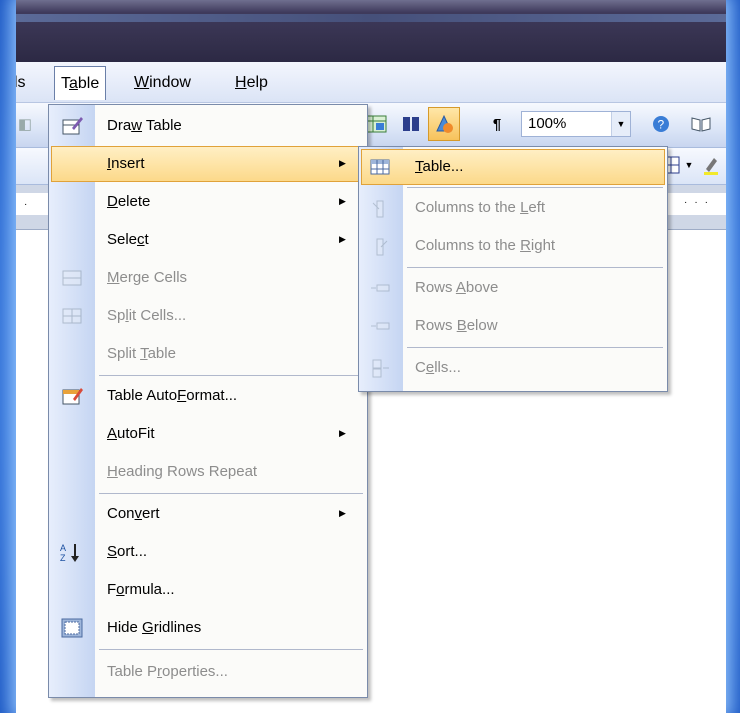  I want to click on menu-item-label: Convert, so click(133, 513).